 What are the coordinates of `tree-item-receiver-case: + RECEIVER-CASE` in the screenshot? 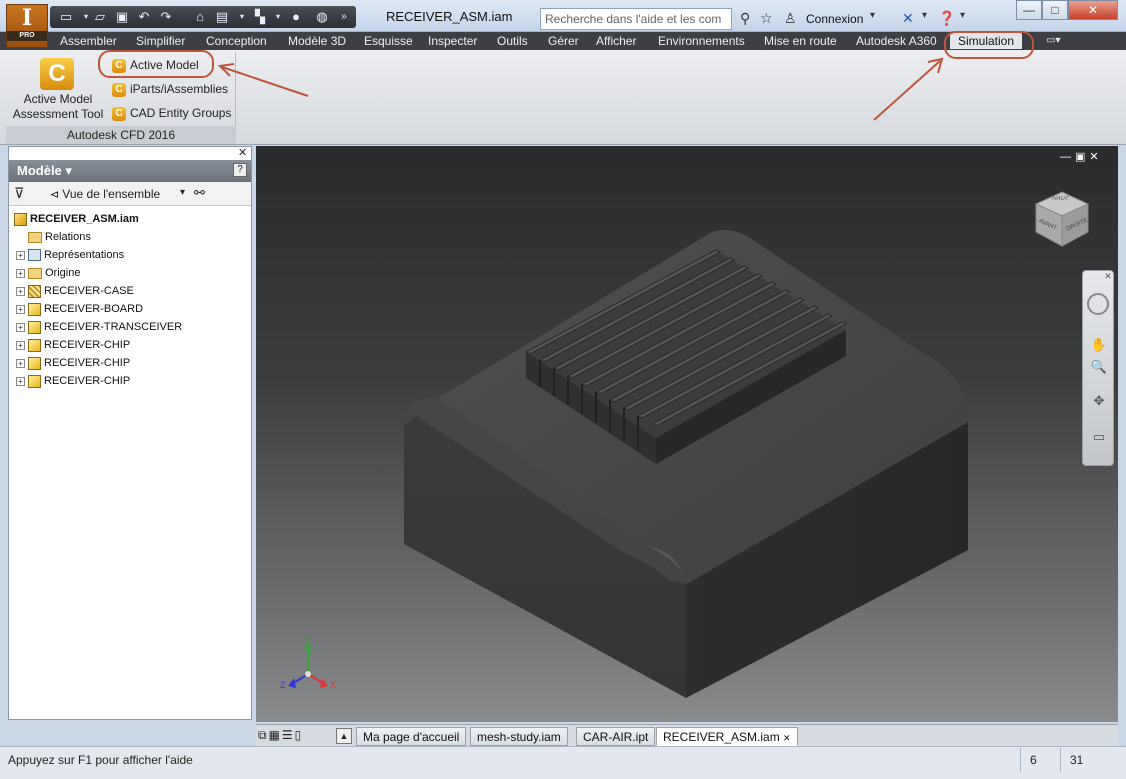 It's located at (75, 291).